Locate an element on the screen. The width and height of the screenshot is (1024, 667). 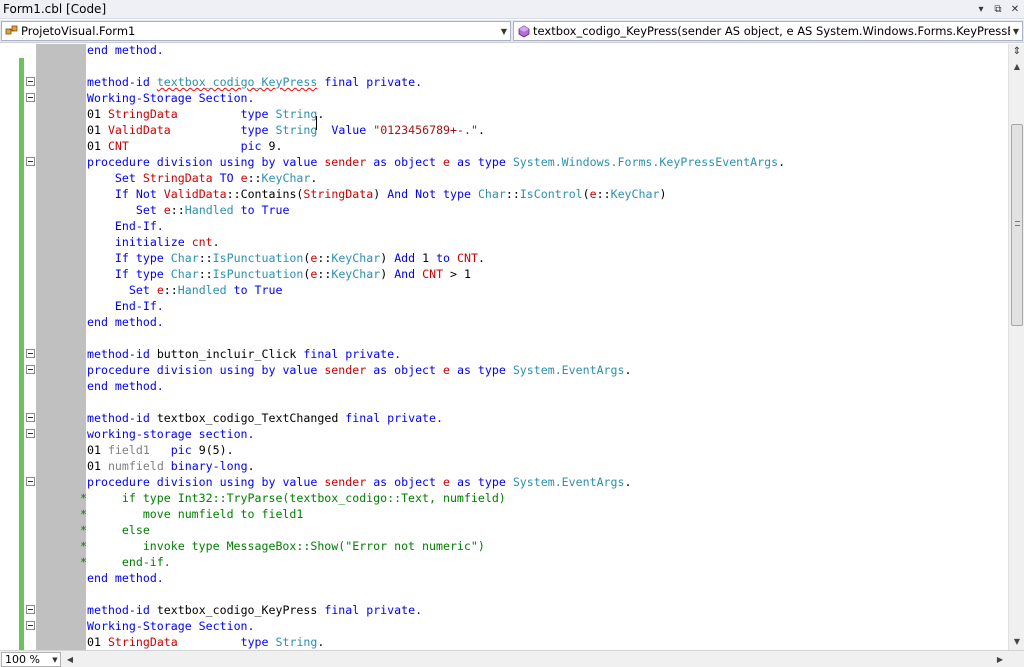
code-token: e is located at coordinates (167, 210).